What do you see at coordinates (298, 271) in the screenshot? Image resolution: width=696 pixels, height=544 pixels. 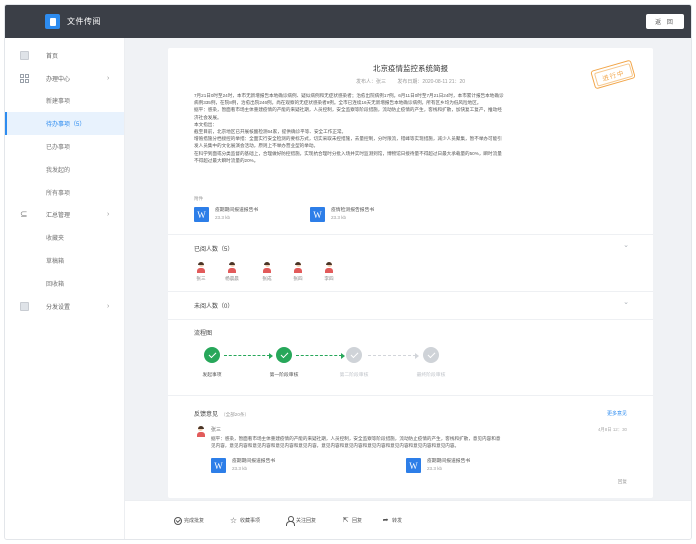 I see `reader-avatar: 张四` at bounding box center [298, 271].